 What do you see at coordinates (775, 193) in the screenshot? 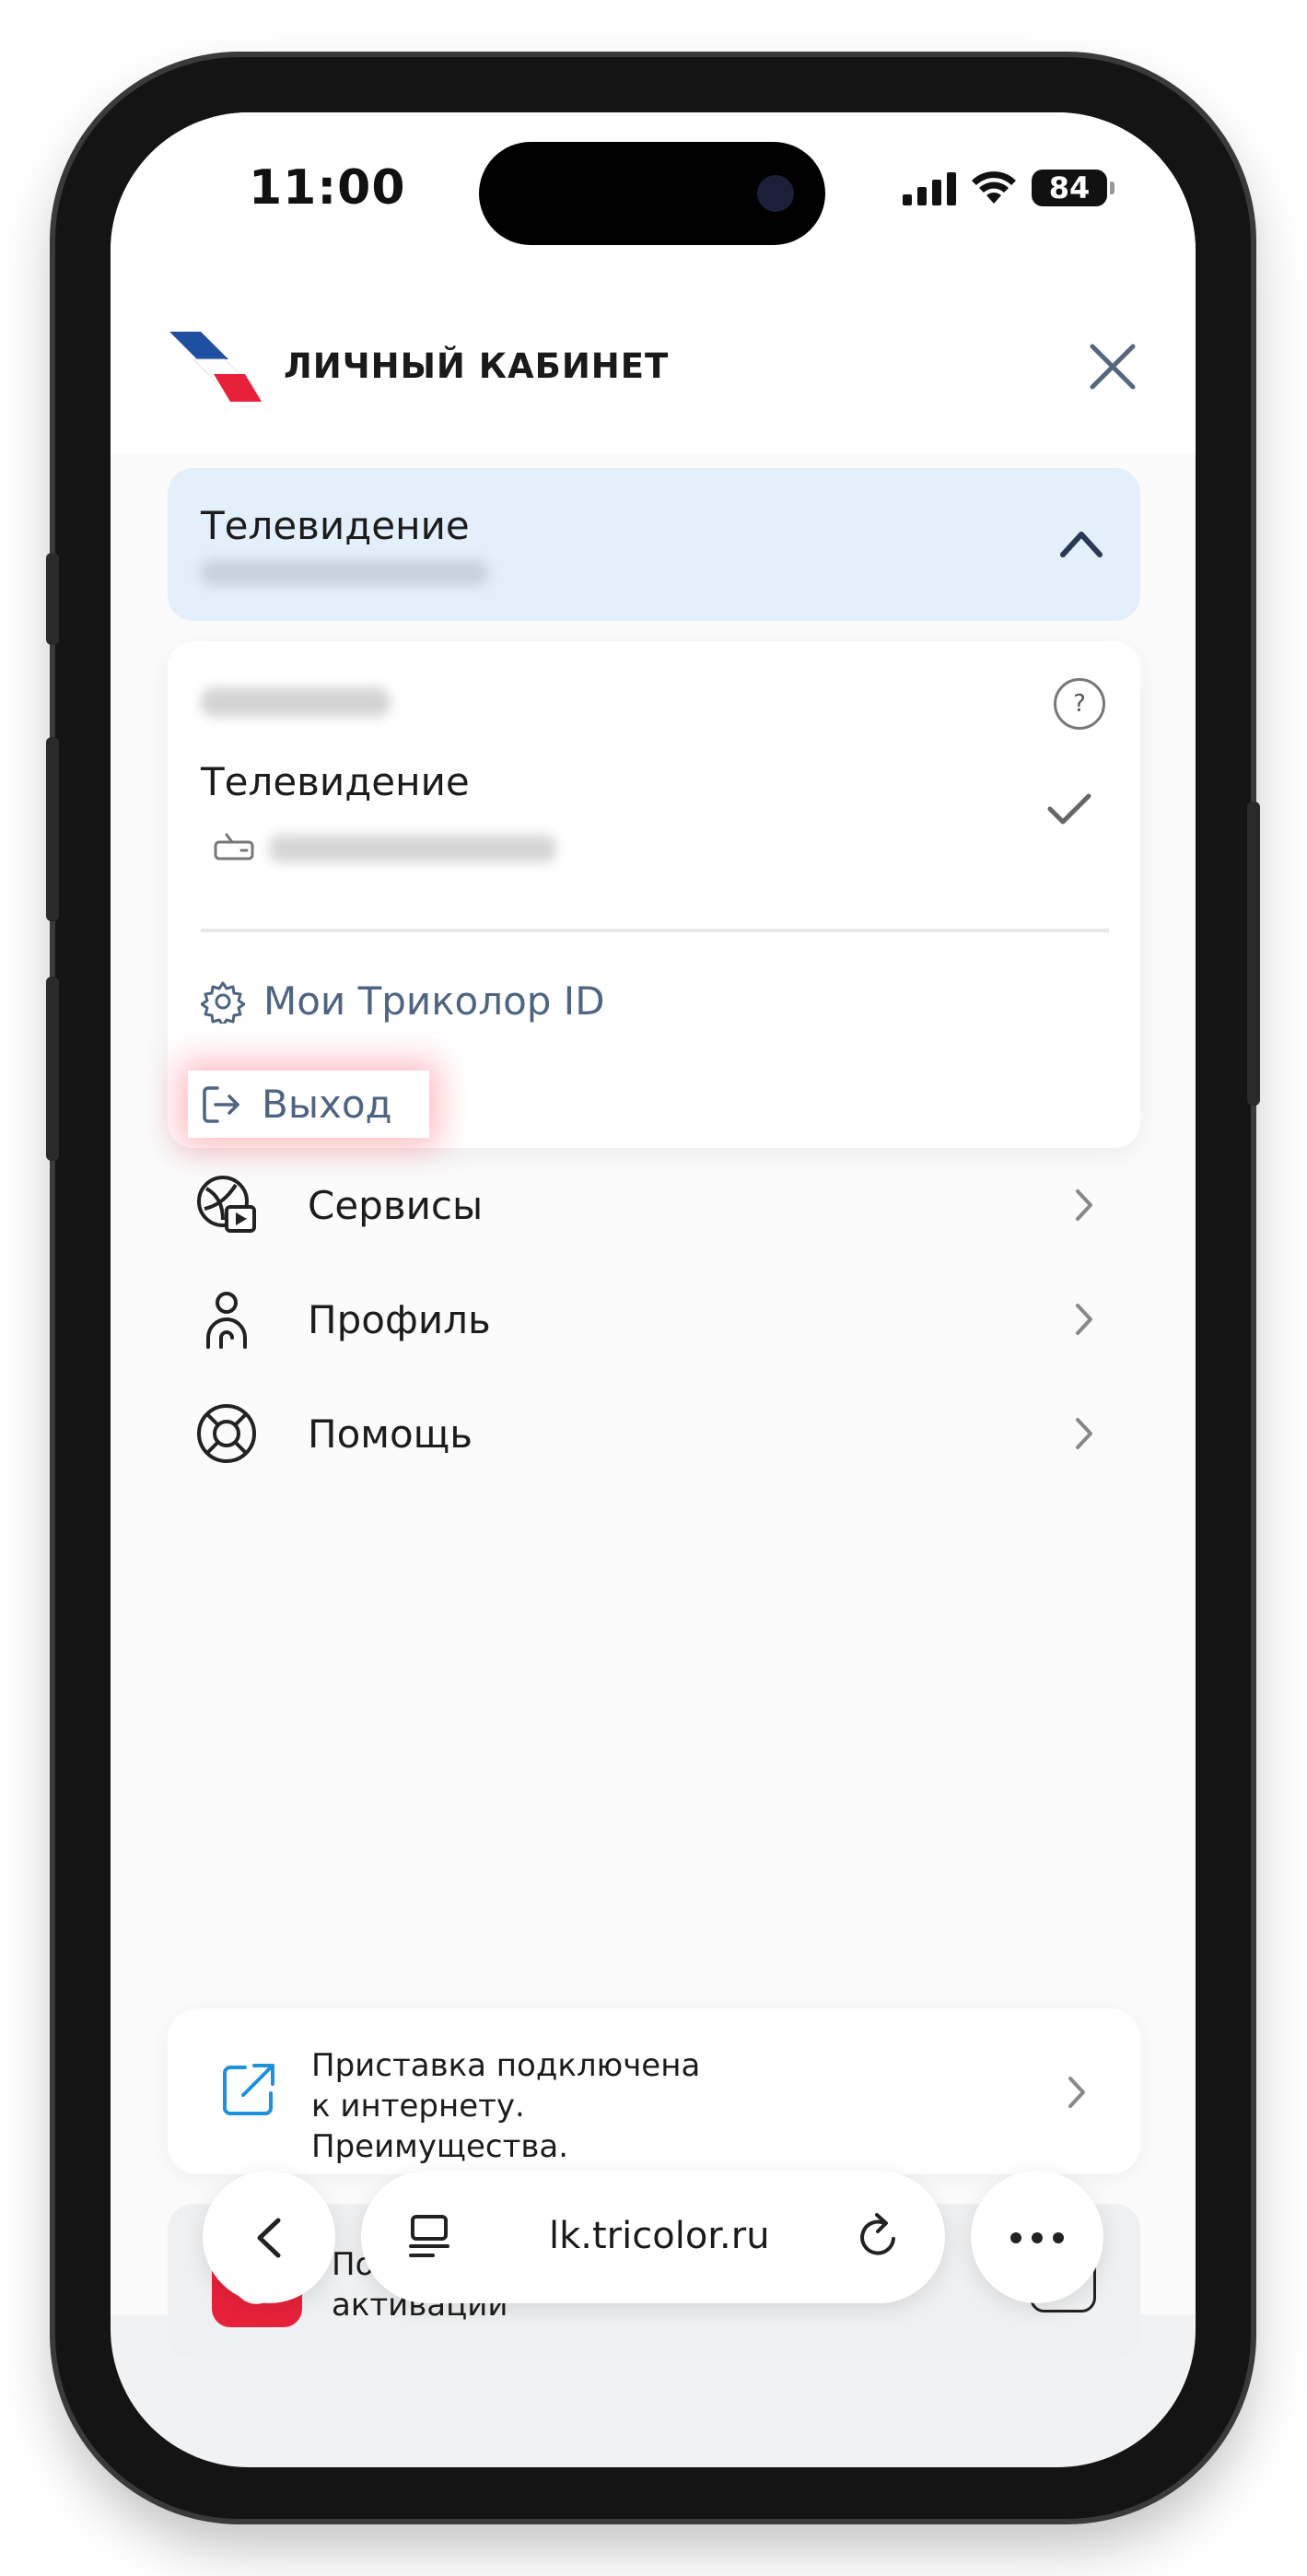
I see `camera-icon` at bounding box center [775, 193].